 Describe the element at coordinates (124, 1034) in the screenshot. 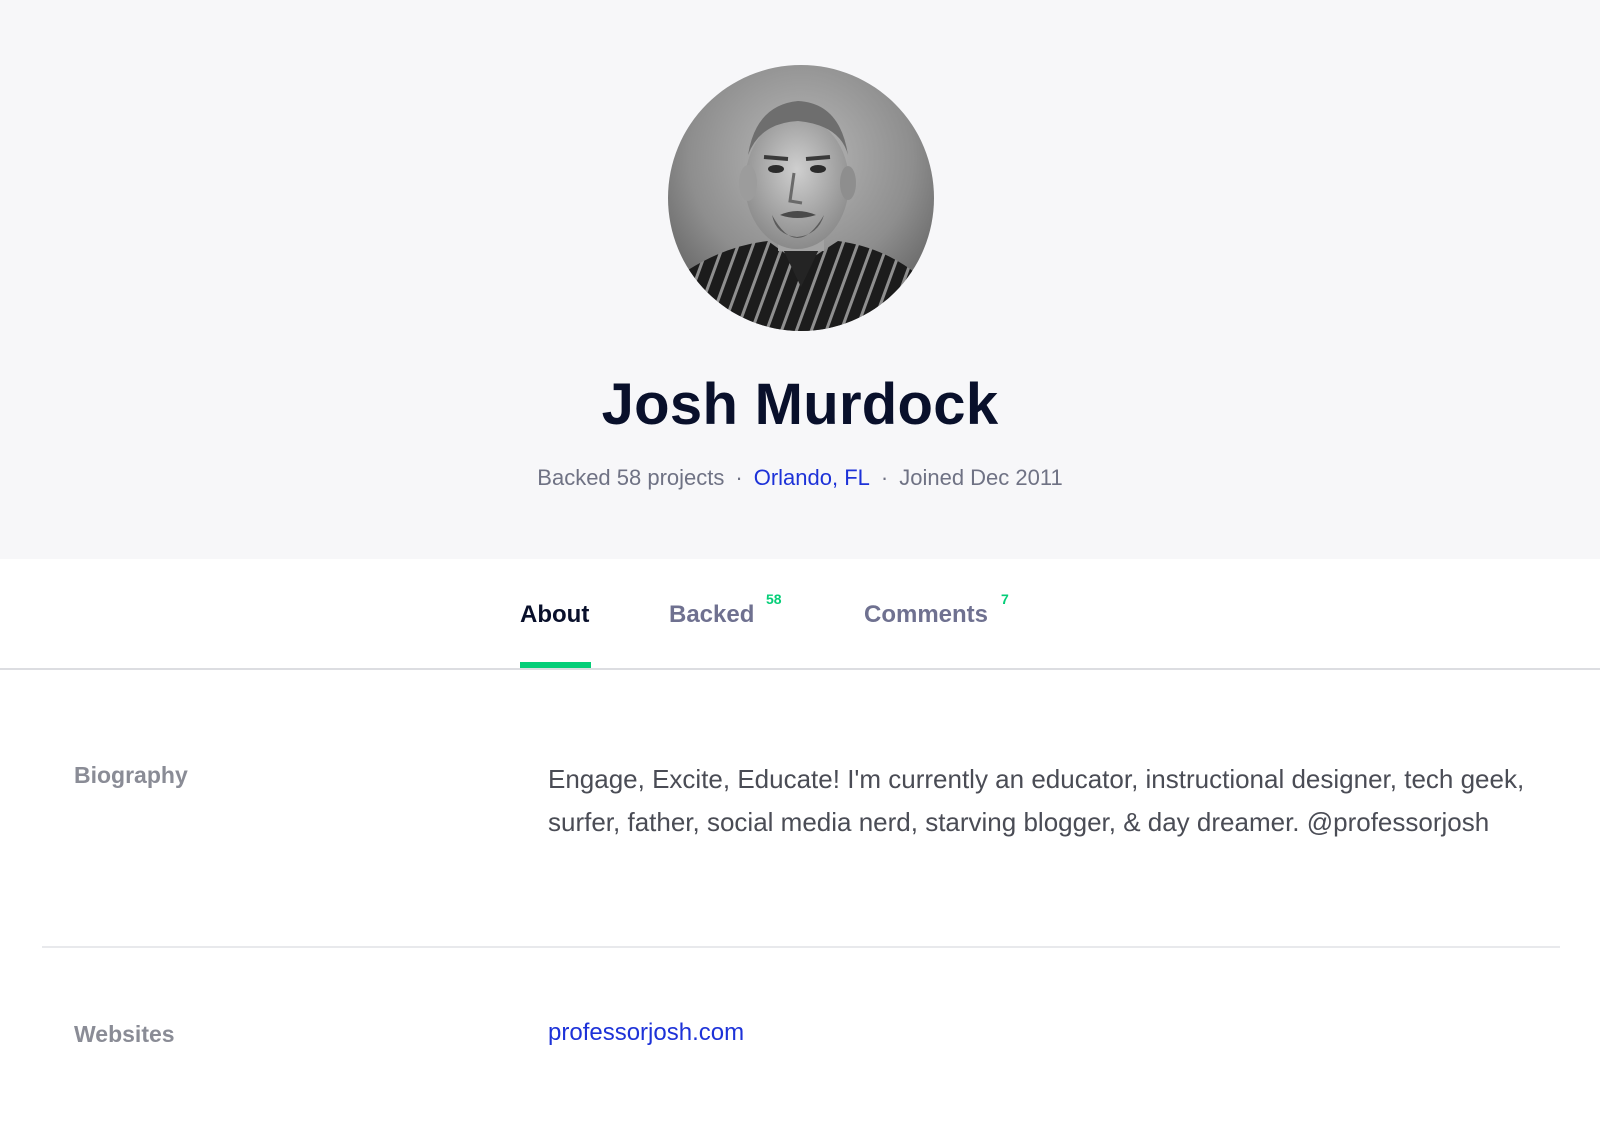

I see `websites-label: Websites` at that location.